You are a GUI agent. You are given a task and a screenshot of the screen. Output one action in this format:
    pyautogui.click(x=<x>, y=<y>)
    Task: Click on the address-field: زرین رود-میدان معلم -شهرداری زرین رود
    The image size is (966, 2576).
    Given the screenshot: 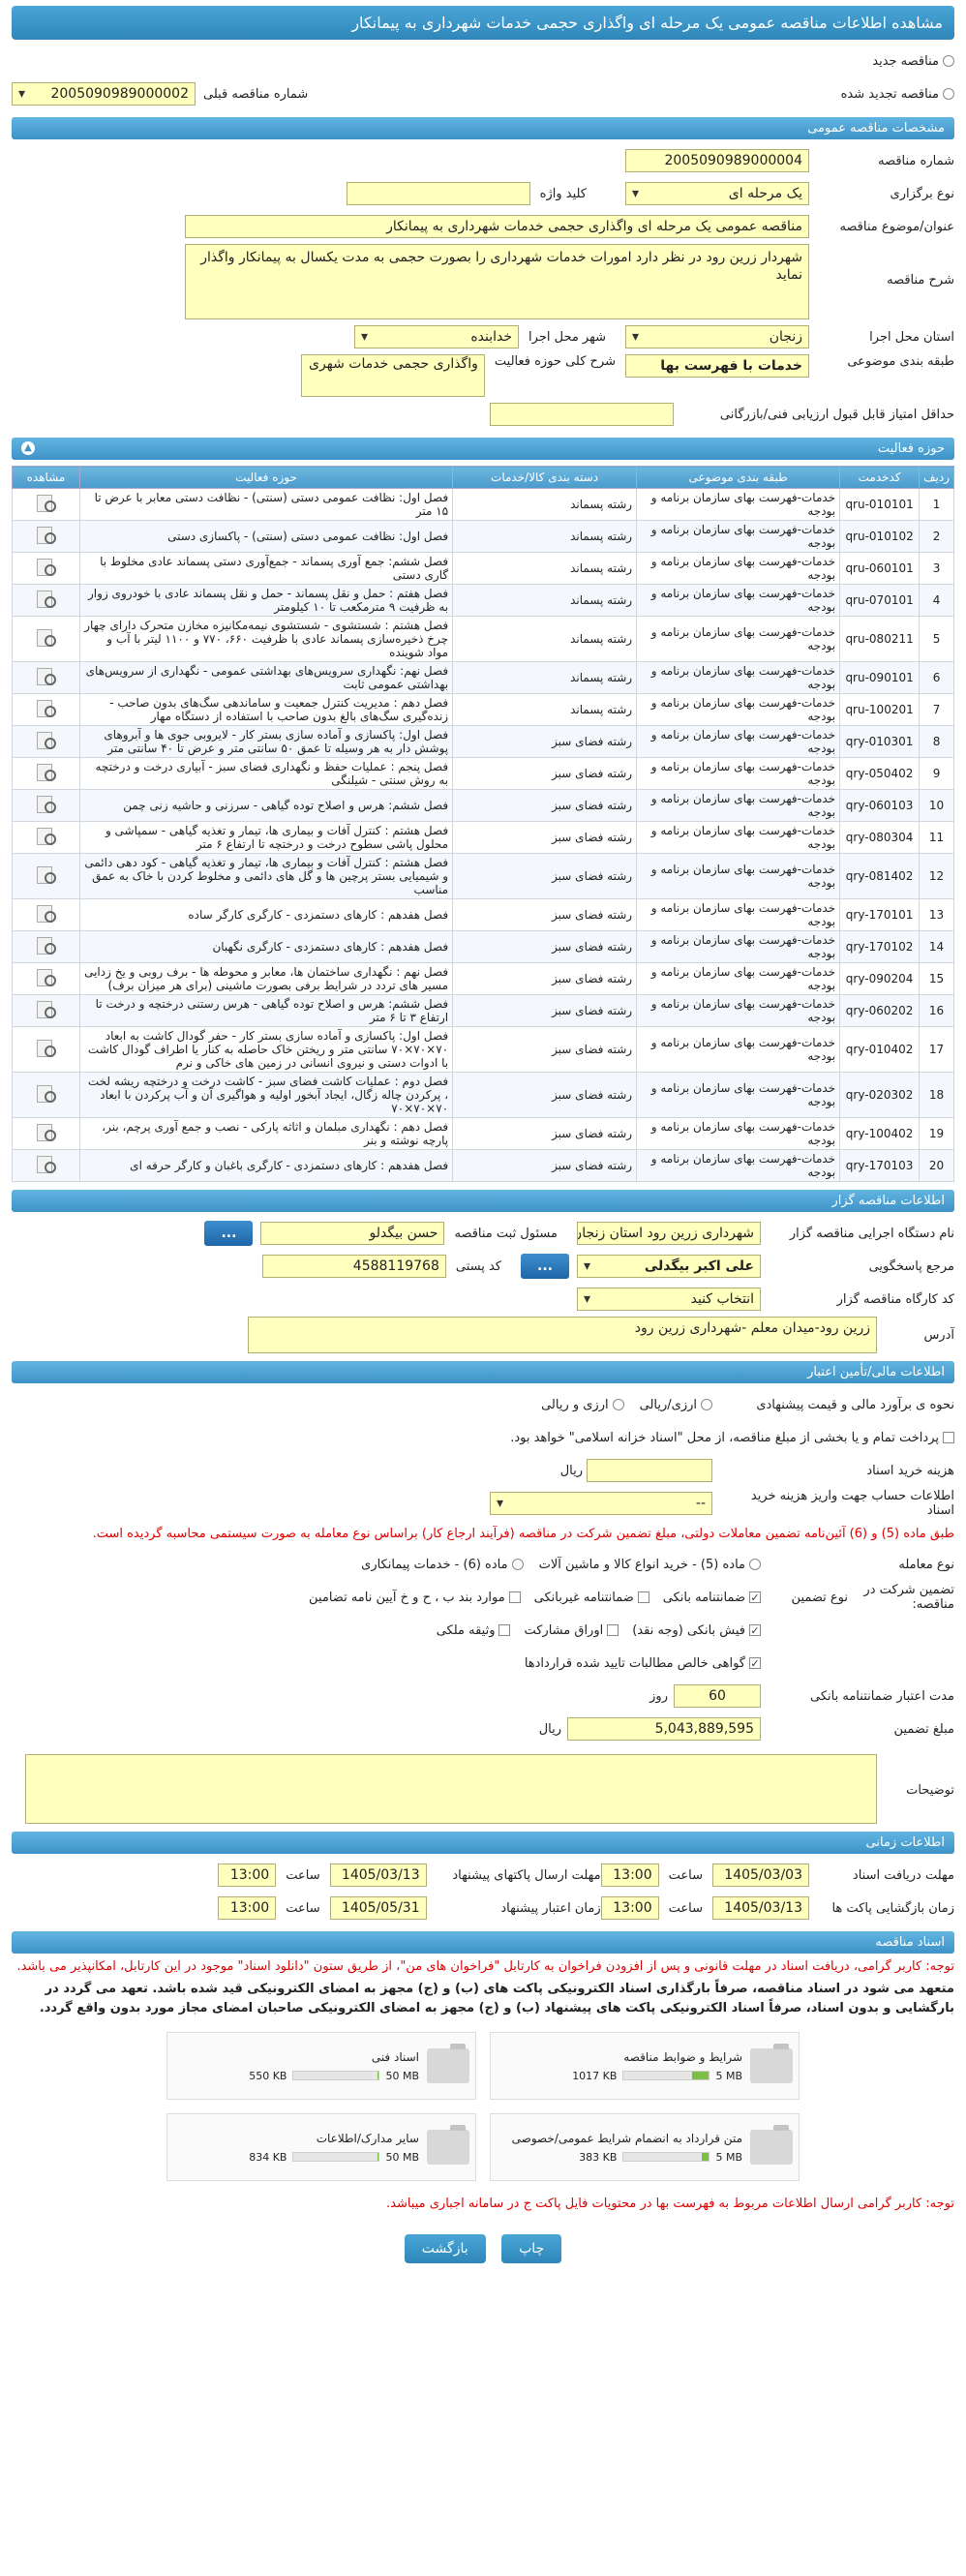 What is the action you would take?
    pyautogui.click(x=562, y=1335)
    